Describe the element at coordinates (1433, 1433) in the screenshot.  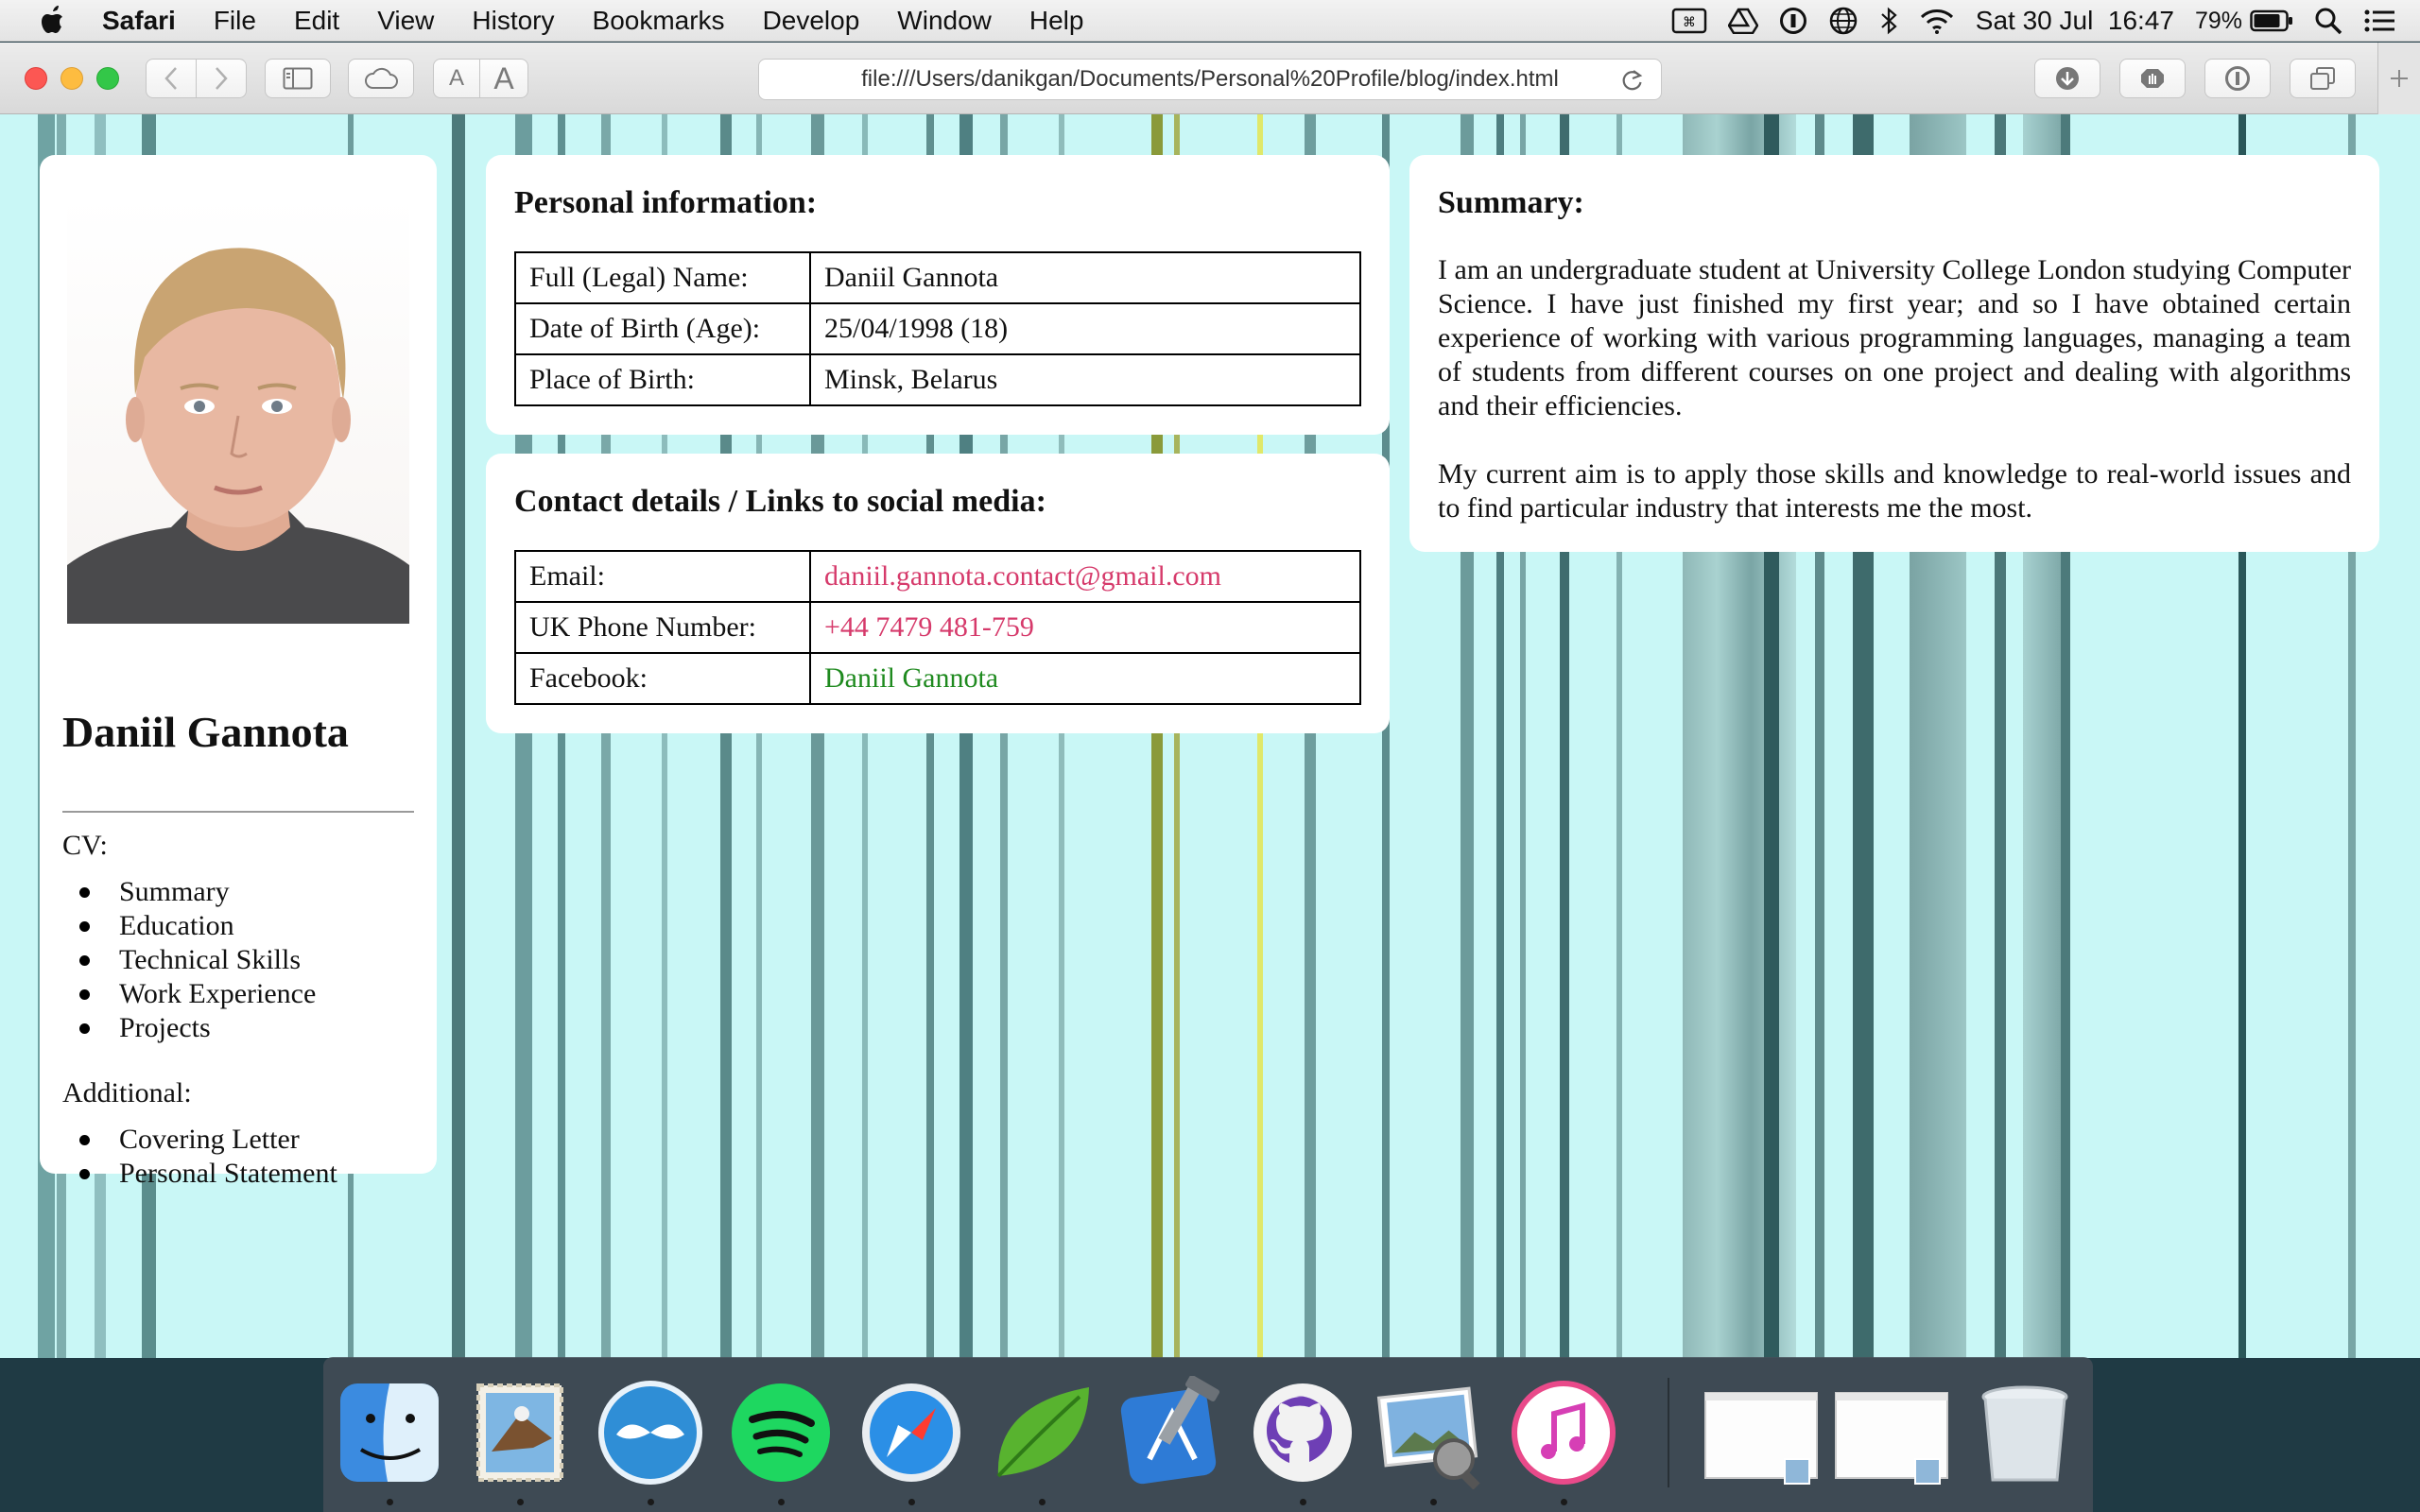
I see `preview-icon` at that location.